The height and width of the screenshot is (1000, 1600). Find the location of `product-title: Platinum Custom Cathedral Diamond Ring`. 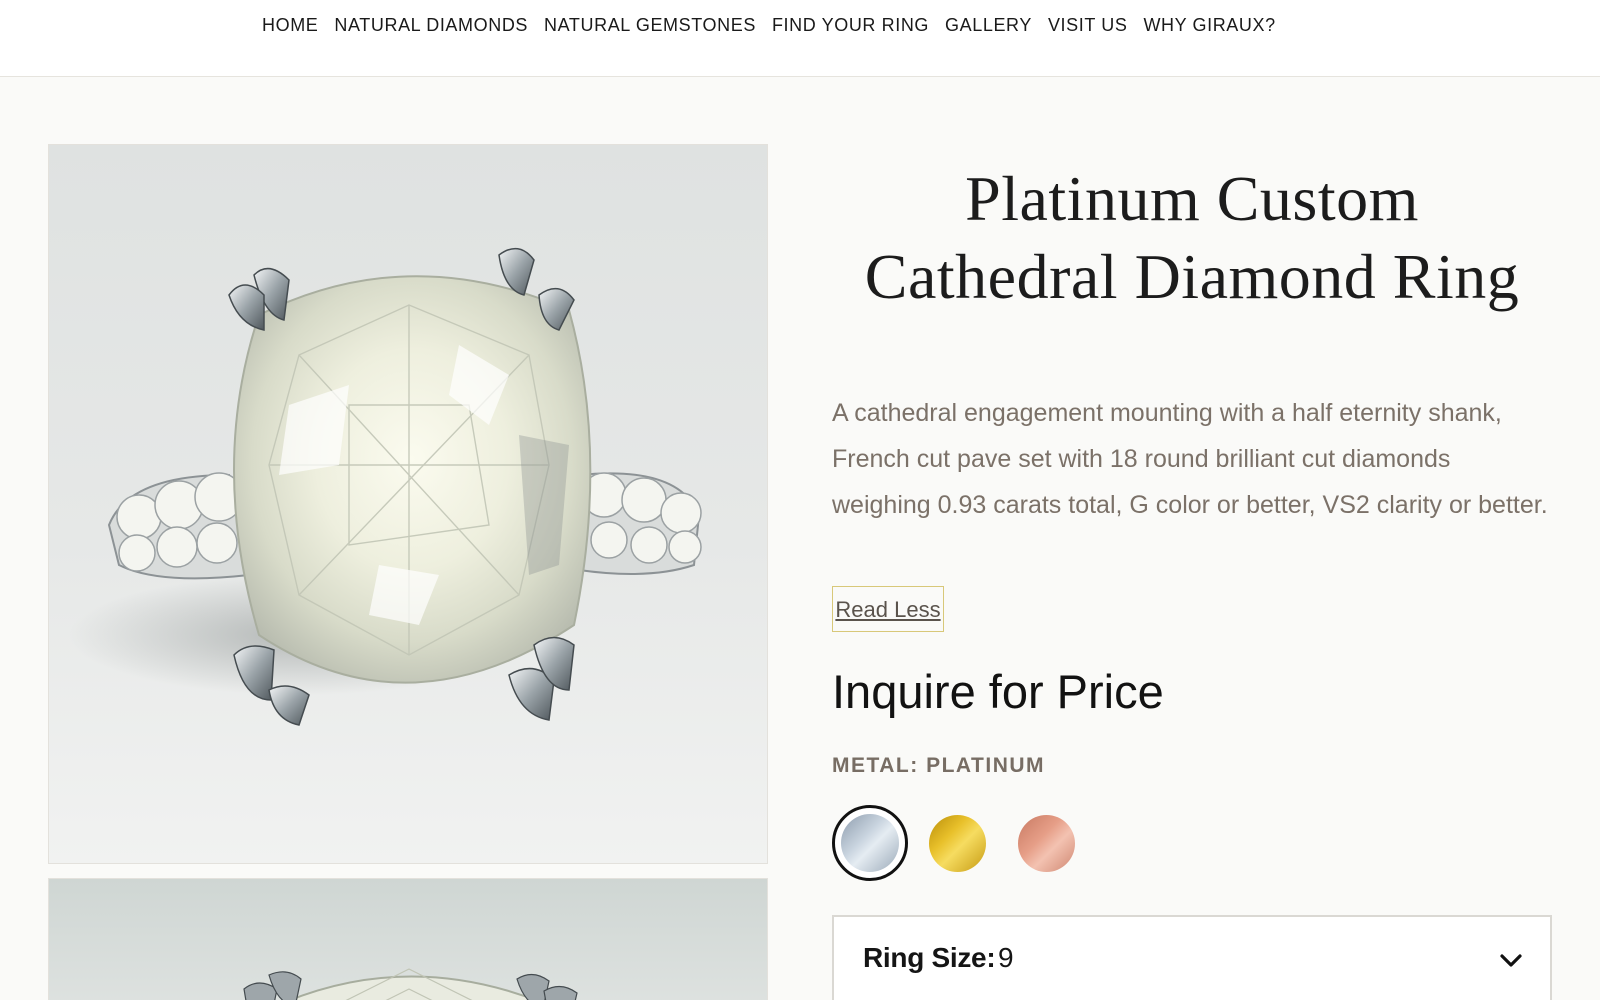

product-title: Platinum Custom Cathedral Diamond Ring is located at coordinates (1192, 237).